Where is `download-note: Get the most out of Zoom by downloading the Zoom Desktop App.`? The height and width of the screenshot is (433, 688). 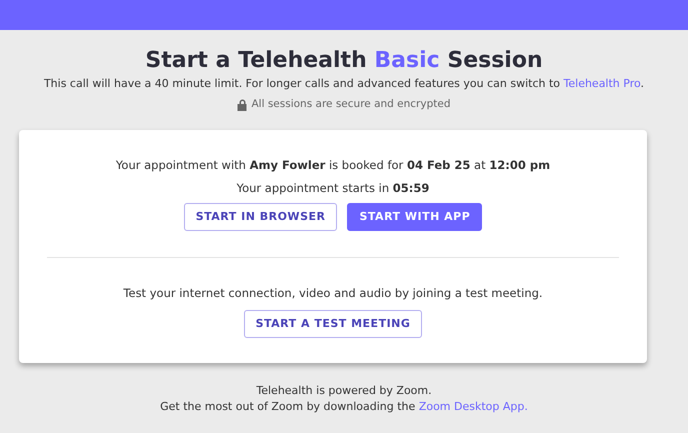
download-note: Get the most out of Zoom by downloading the Zoom Desktop App. is located at coordinates (344, 406).